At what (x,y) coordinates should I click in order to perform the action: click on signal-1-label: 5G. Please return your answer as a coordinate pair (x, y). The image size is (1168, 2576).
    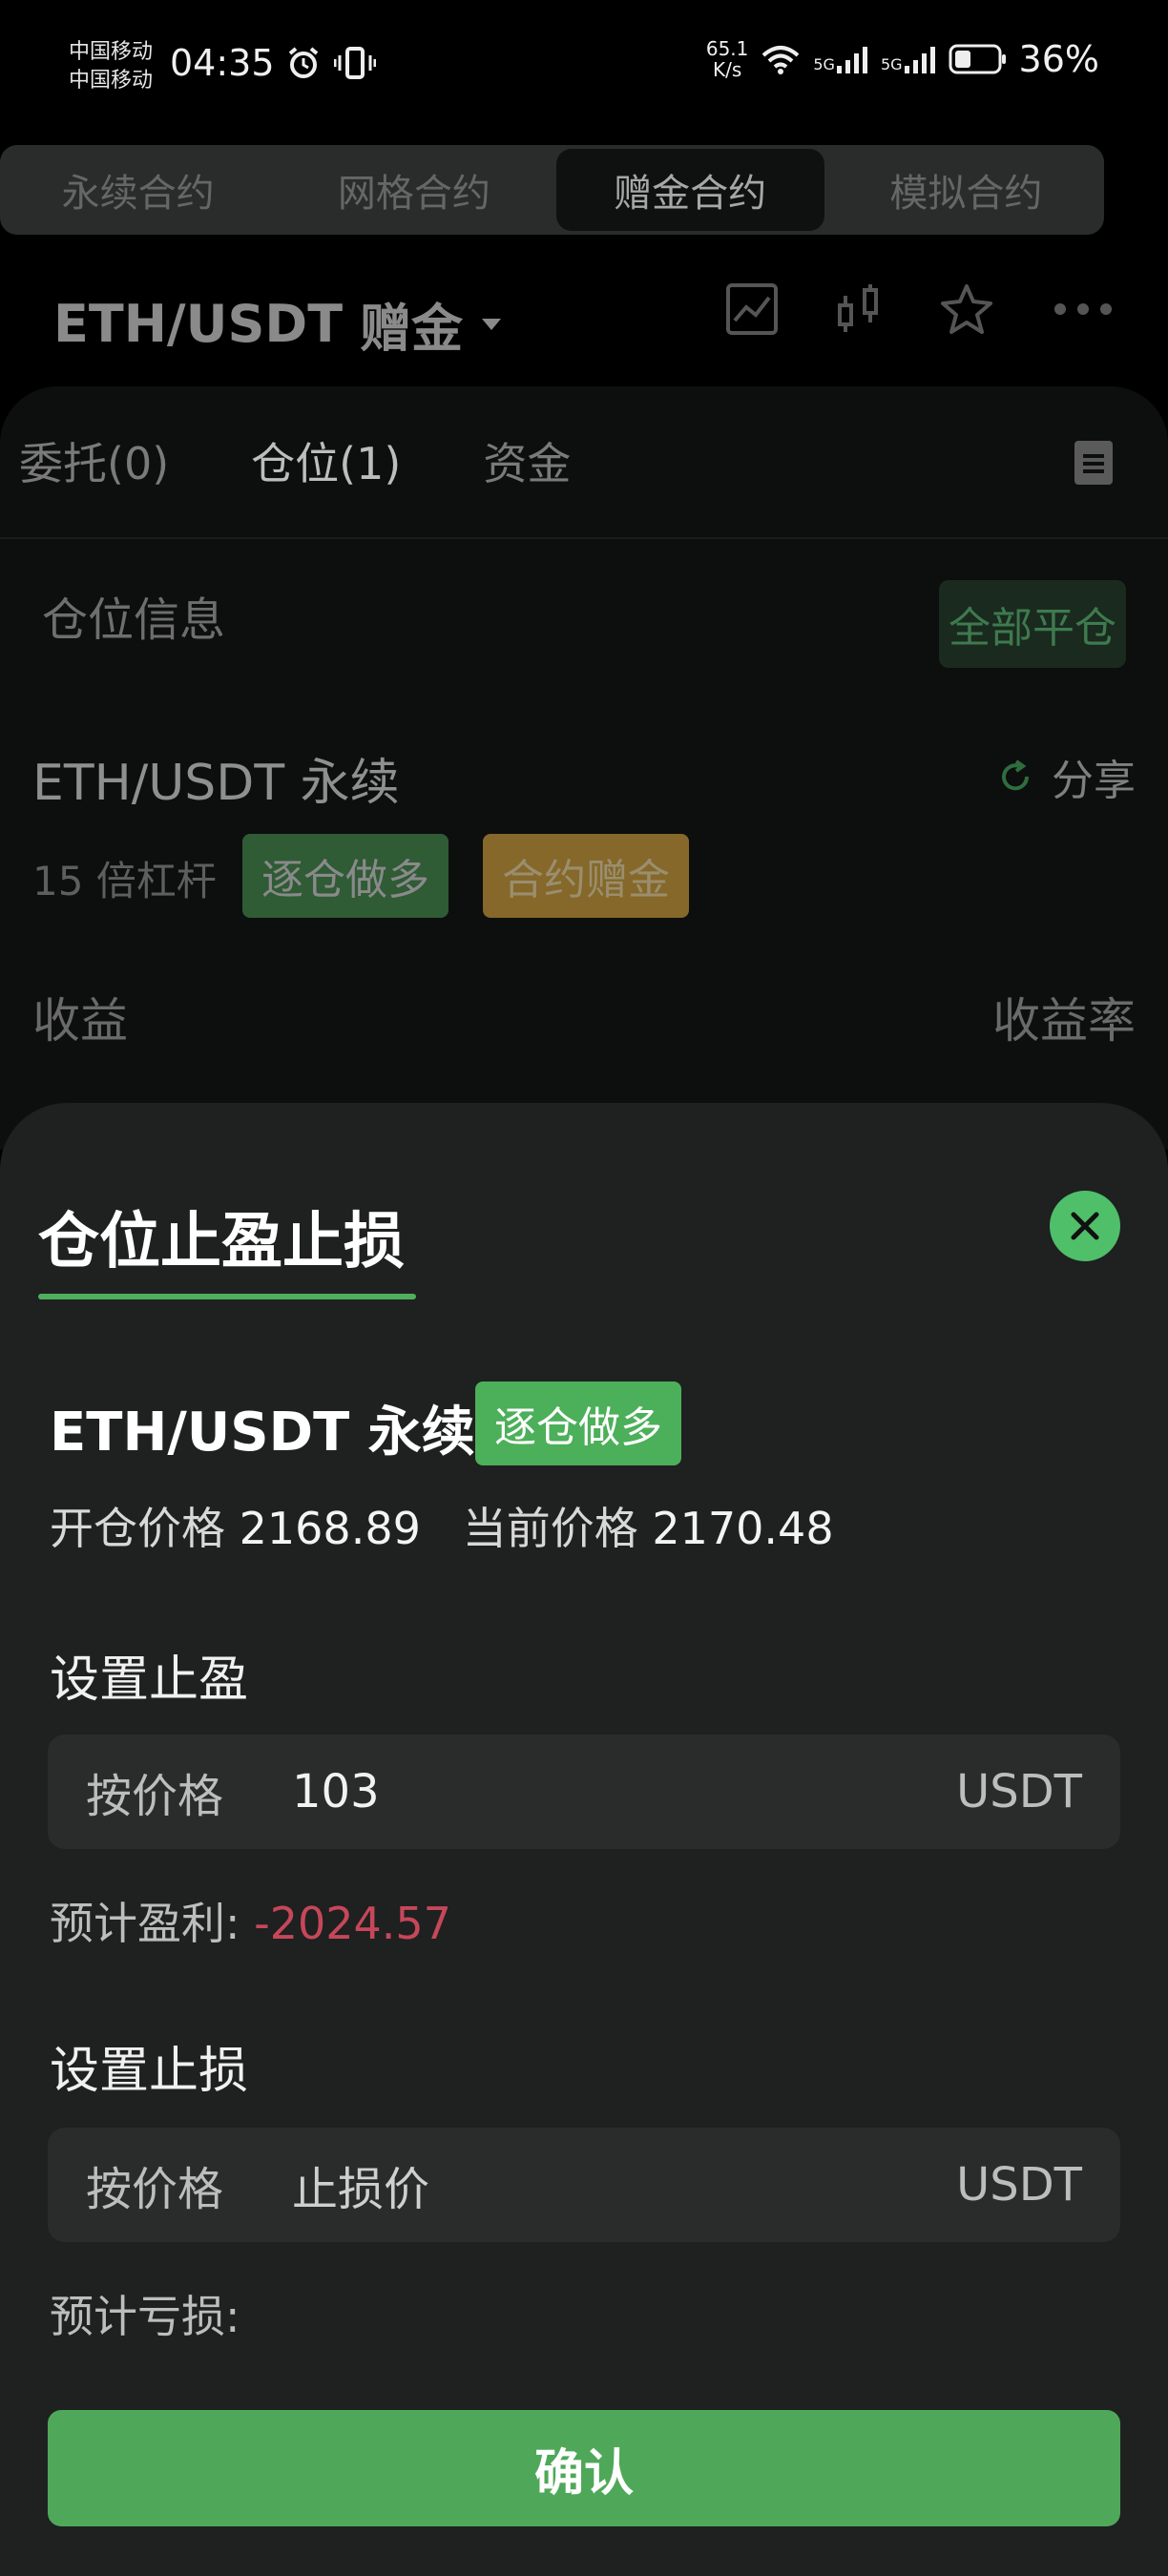
    Looking at the image, I should click on (824, 64).